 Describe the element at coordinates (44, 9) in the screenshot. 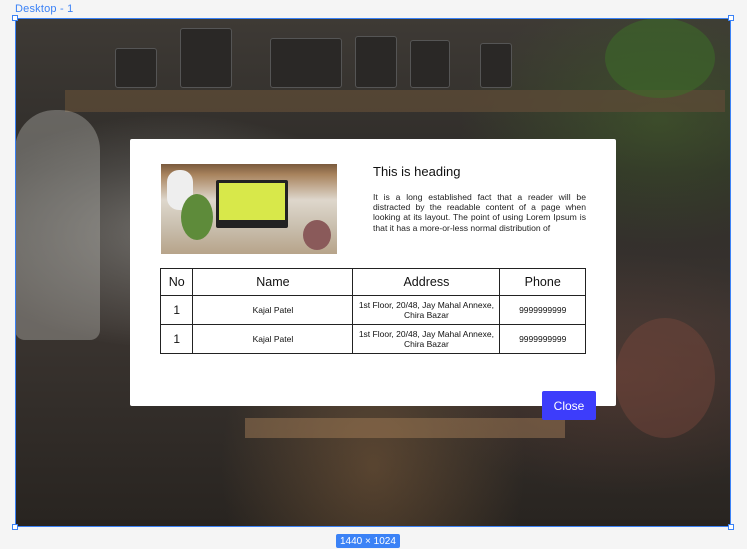

I see `frame-name-label: Desktop - 1` at that location.